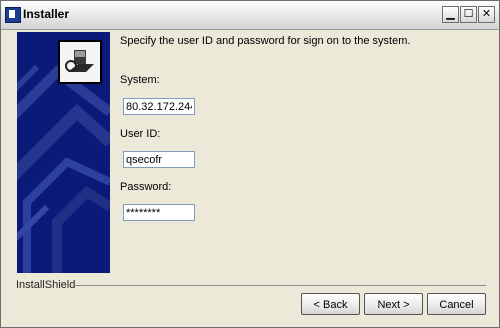 Image resolution: width=500 pixels, height=328 pixels. What do you see at coordinates (486, 14) in the screenshot?
I see `close-icon: ✕` at bounding box center [486, 14].